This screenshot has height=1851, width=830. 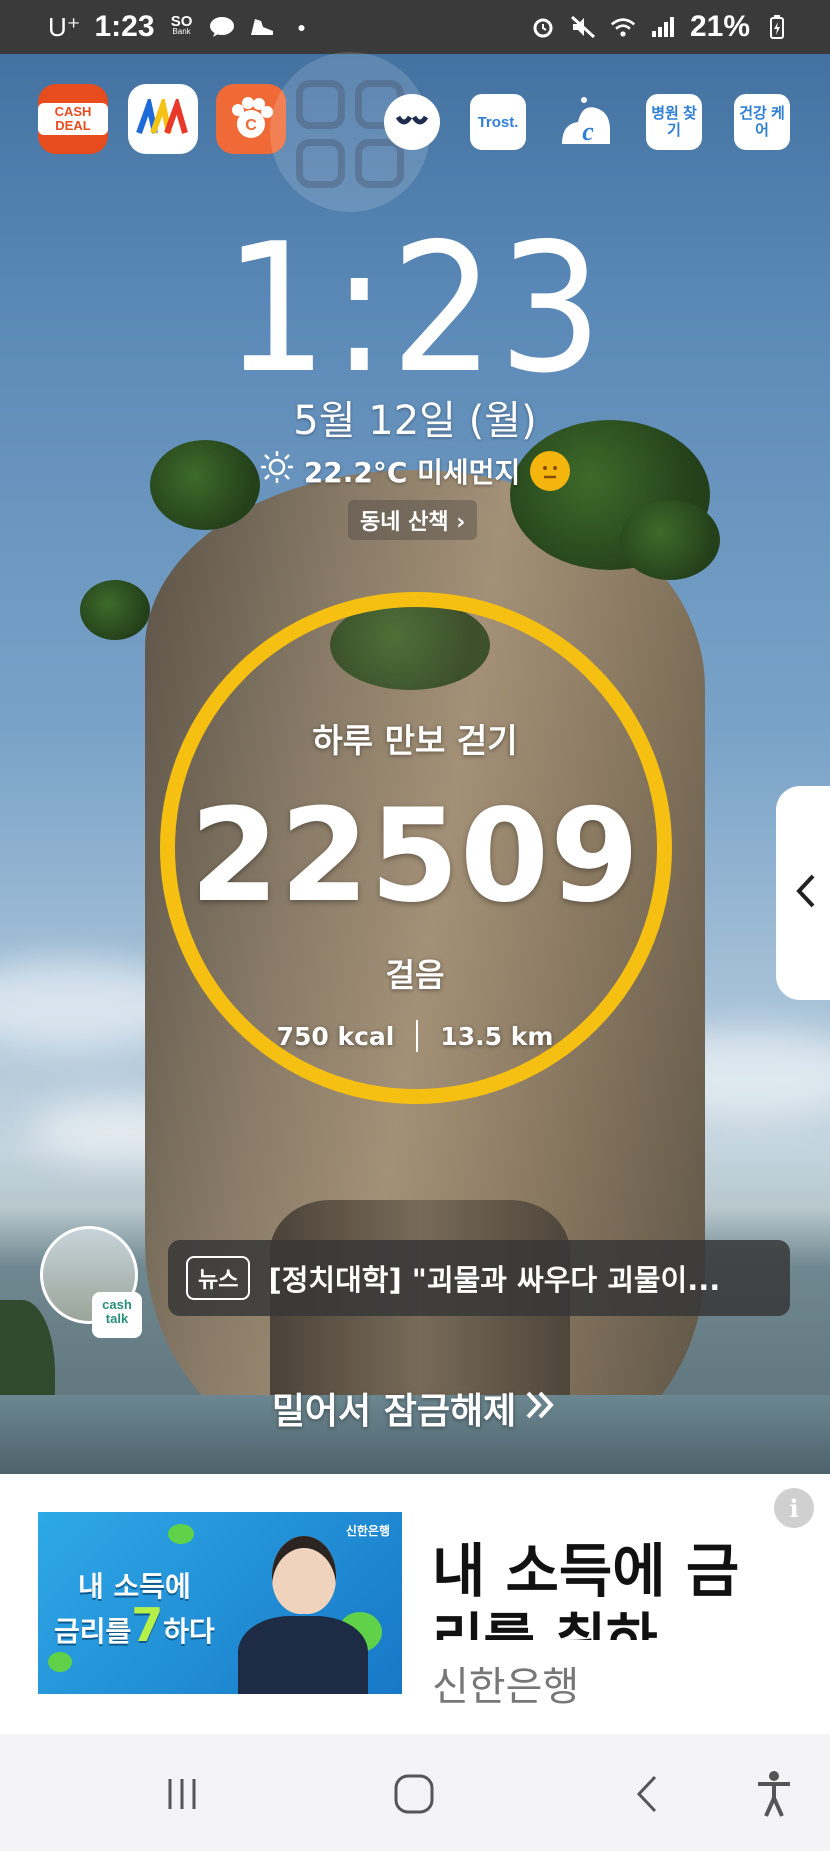 What do you see at coordinates (623, 27) in the screenshot?
I see `wifi-icon` at bounding box center [623, 27].